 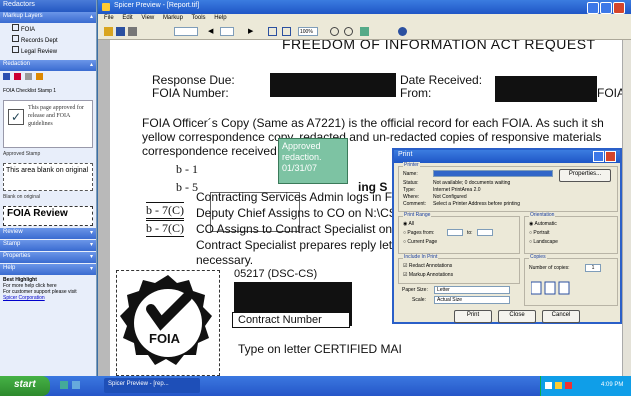 I want to click on blank-area-stamp: This area blank on original, so click(x=48, y=177).